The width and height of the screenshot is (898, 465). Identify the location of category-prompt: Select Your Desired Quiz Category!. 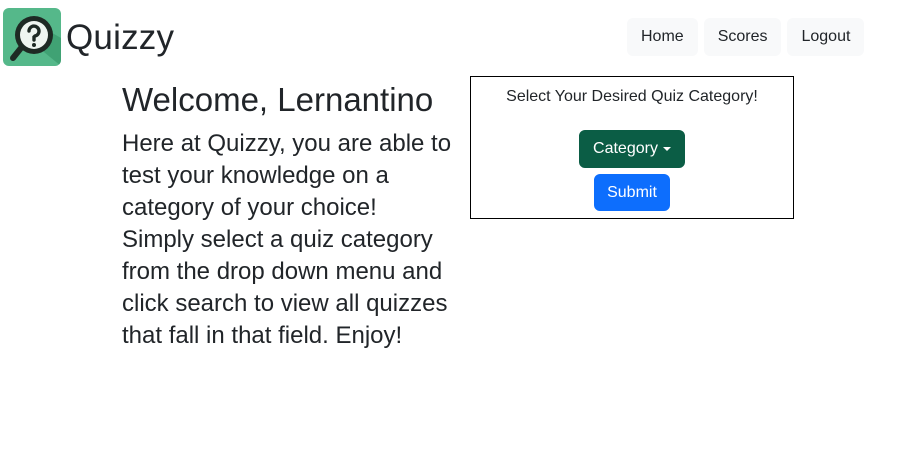
(632, 96).